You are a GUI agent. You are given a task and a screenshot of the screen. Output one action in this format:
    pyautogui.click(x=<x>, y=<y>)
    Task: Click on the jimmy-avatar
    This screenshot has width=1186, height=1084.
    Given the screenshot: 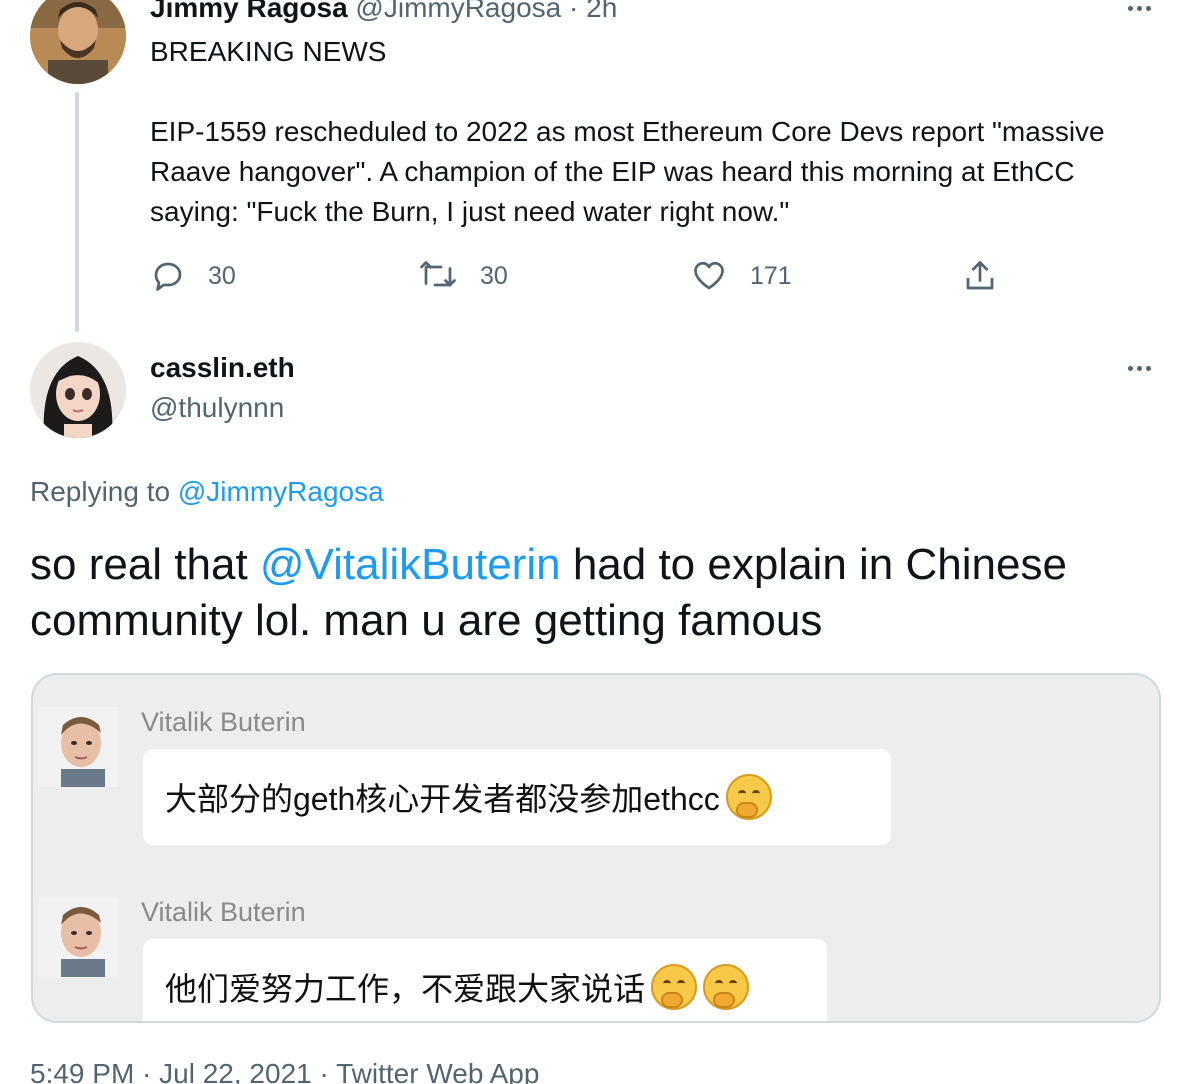 What is the action you would take?
    pyautogui.click(x=78, y=42)
    